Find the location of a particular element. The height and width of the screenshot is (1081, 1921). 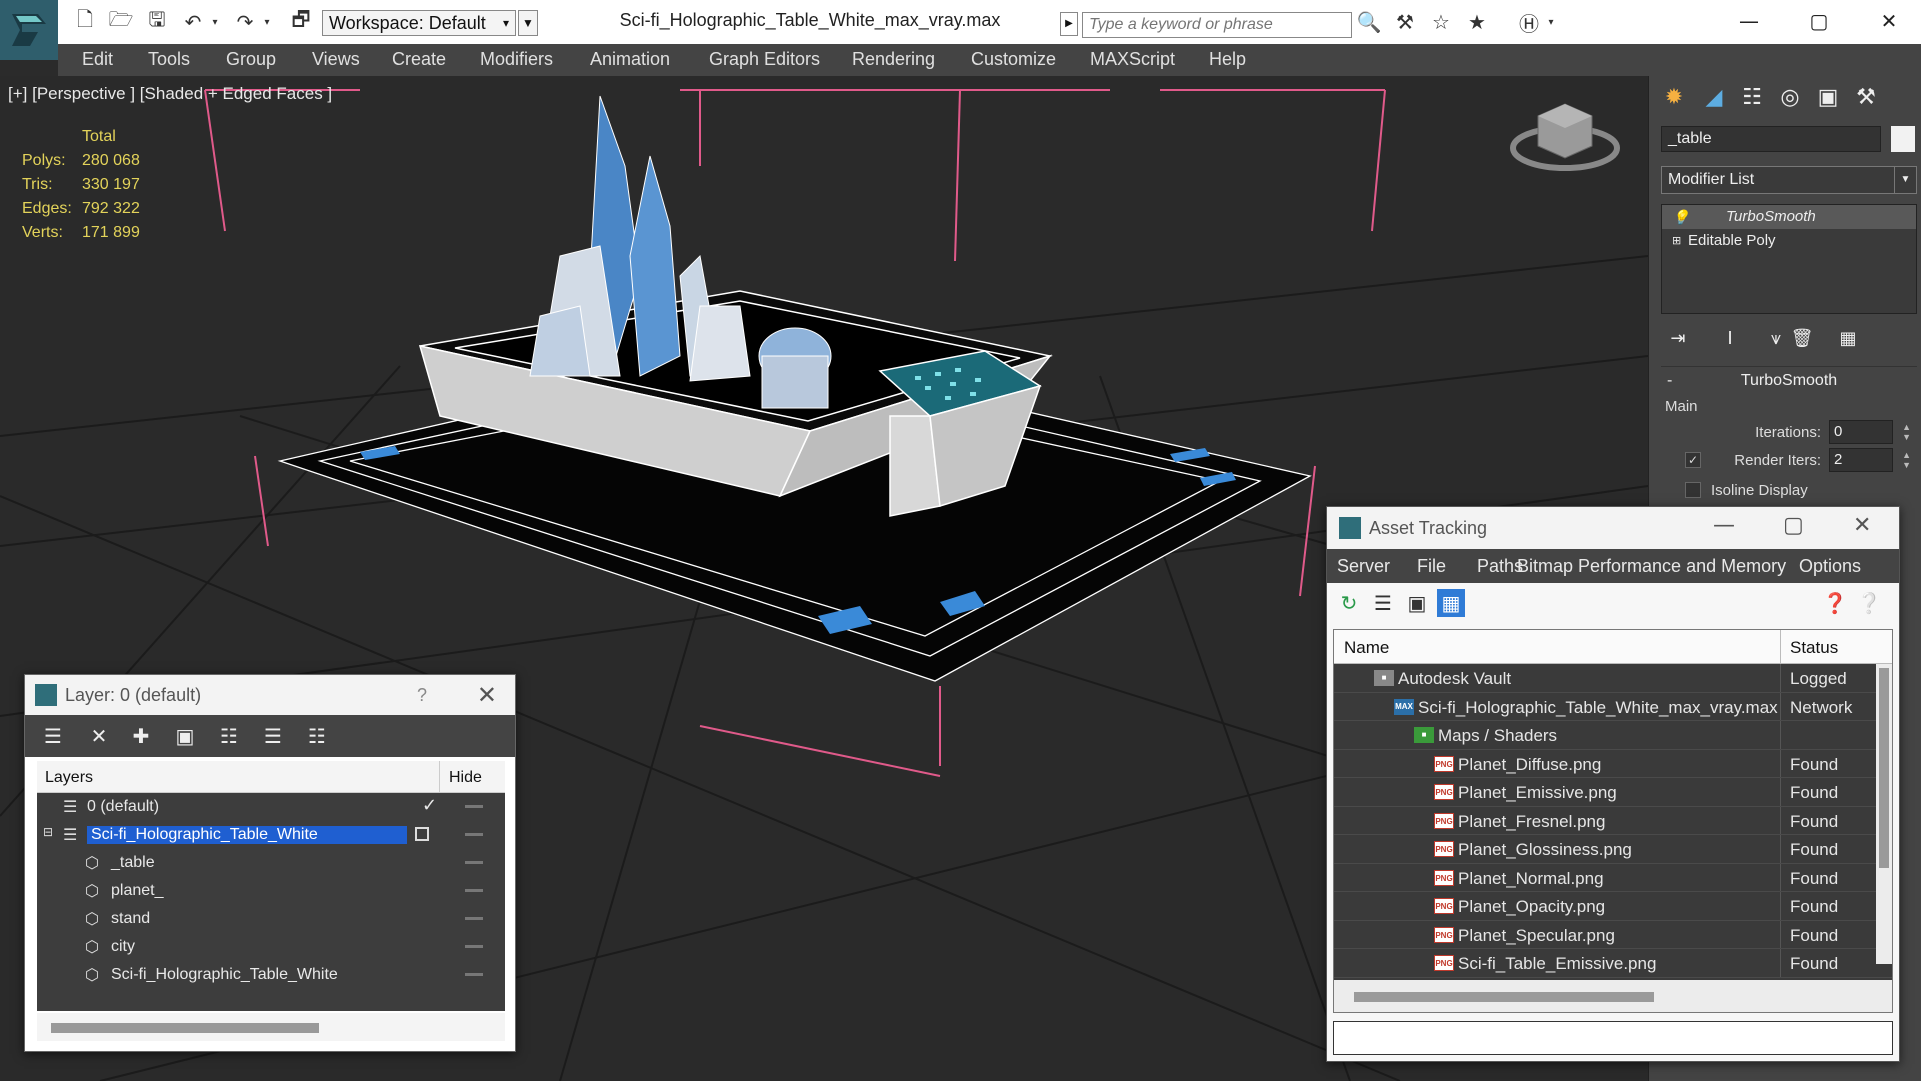

layer-panel-titlebar: Layer: 0 (default) ? ✕ is located at coordinates (270, 695).